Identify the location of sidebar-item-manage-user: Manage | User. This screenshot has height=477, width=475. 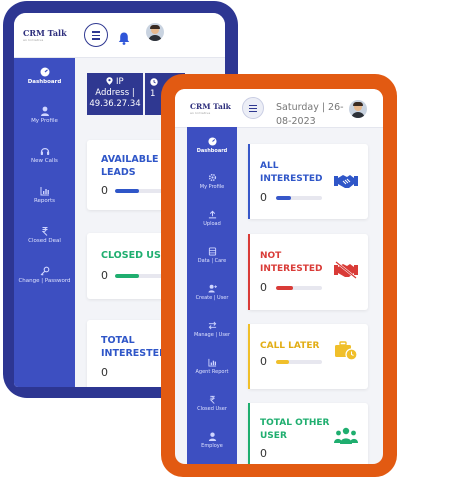
(212, 330).